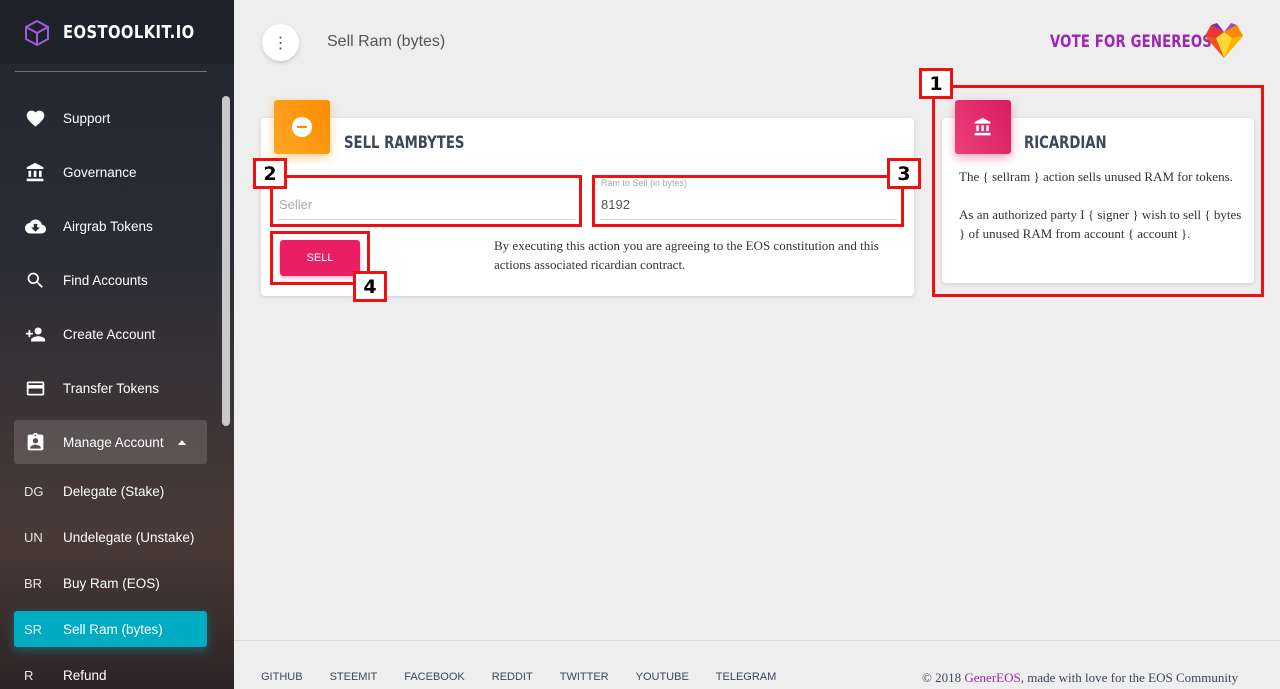 Image resolution: width=1280 pixels, height=689 pixels. What do you see at coordinates (936, 83) in the screenshot?
I see `annotation-label-1: 1` at bounding box center [936, 83].